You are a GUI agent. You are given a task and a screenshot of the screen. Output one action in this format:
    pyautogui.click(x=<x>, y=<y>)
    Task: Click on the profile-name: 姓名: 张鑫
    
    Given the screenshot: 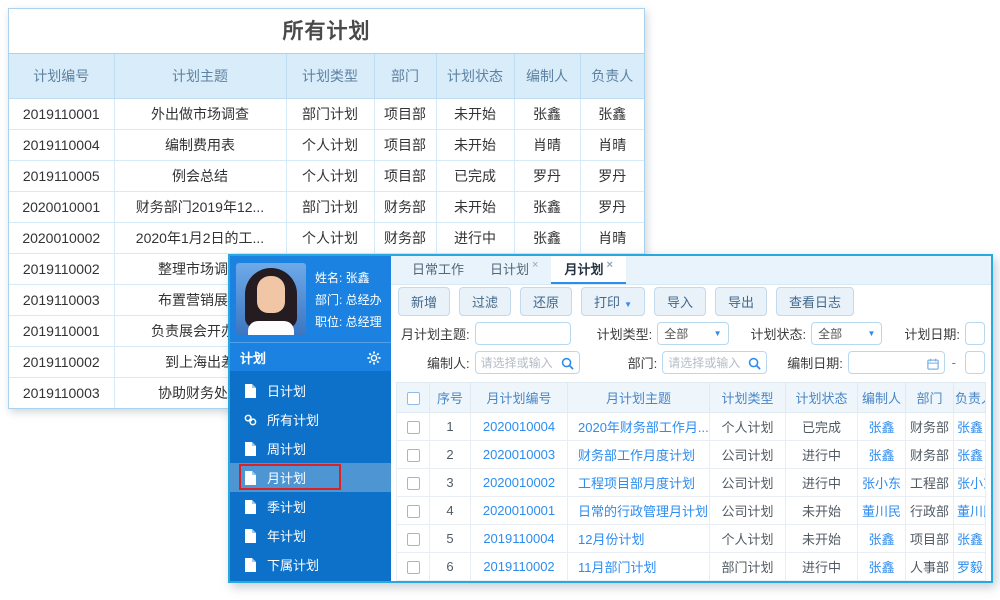 What is the action you would take?
    pyautogui.click(x=342, y=277)
    